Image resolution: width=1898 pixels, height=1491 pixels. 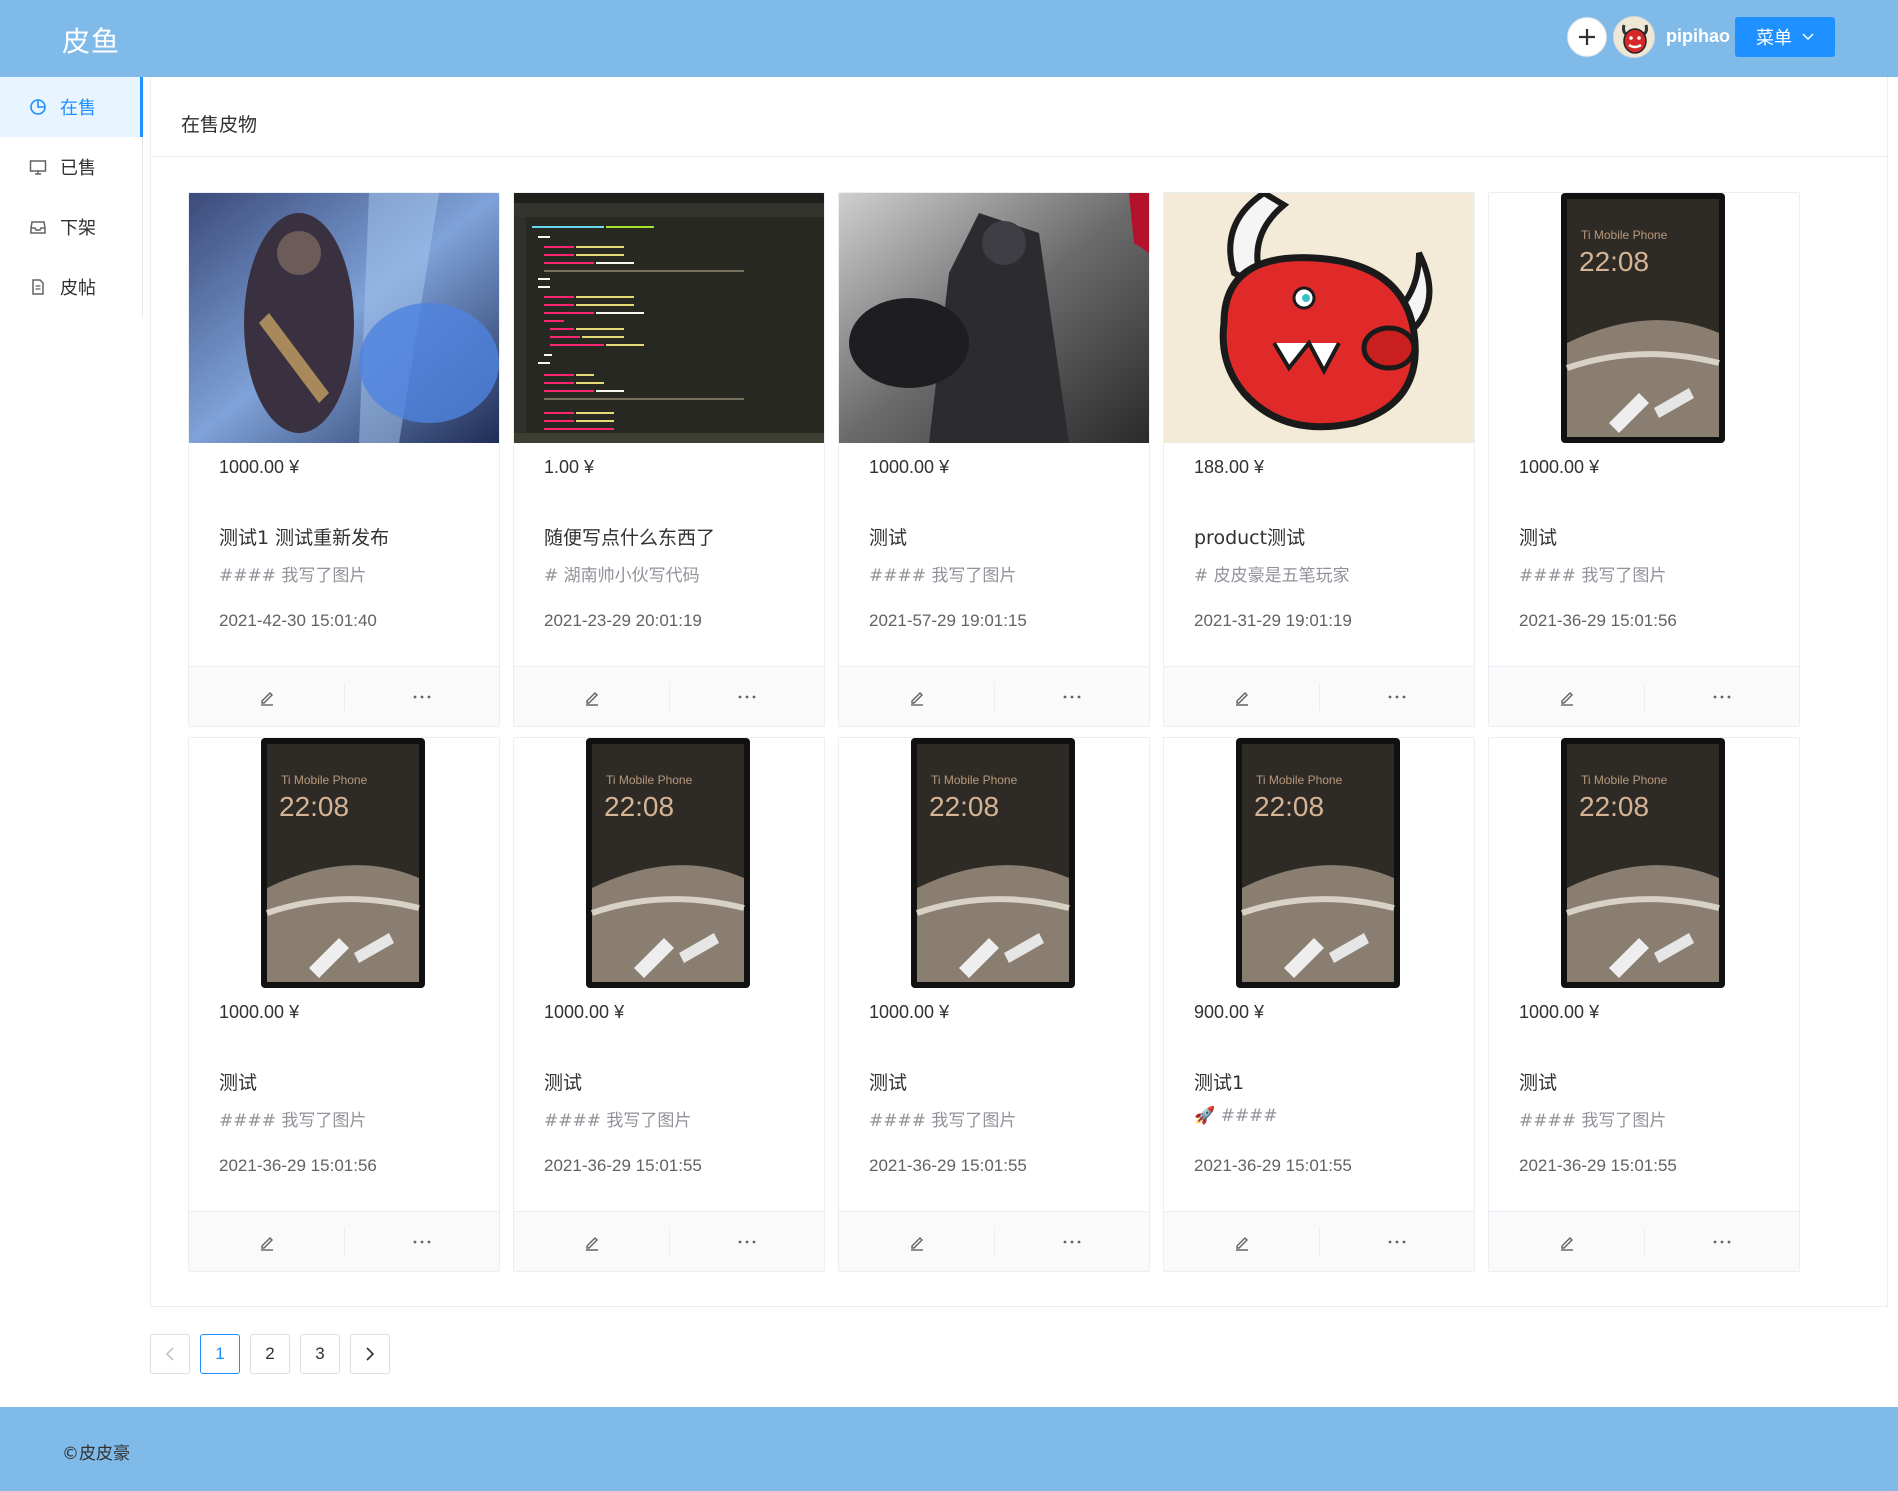 I want to click on page-1-button: 1, so click(x=220, y=1354).